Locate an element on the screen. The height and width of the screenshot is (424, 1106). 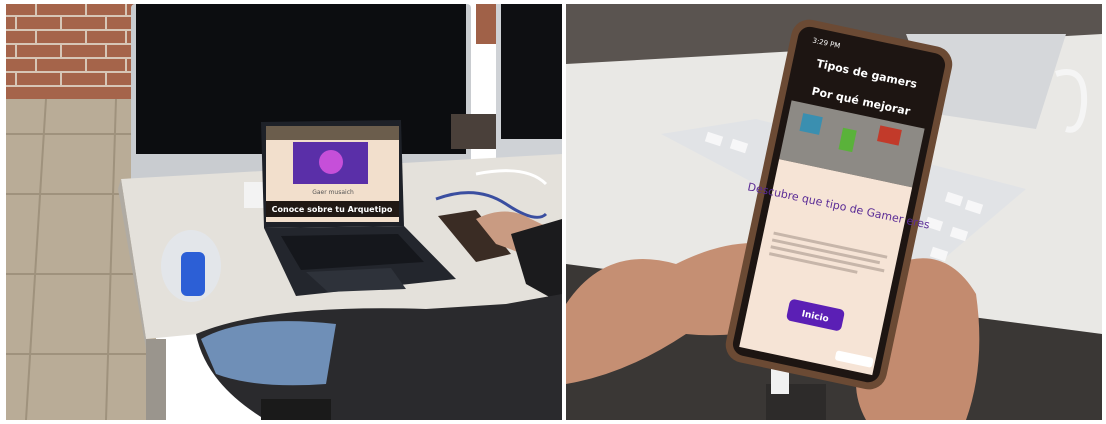
blue-object is located at coordinates (193, 274).